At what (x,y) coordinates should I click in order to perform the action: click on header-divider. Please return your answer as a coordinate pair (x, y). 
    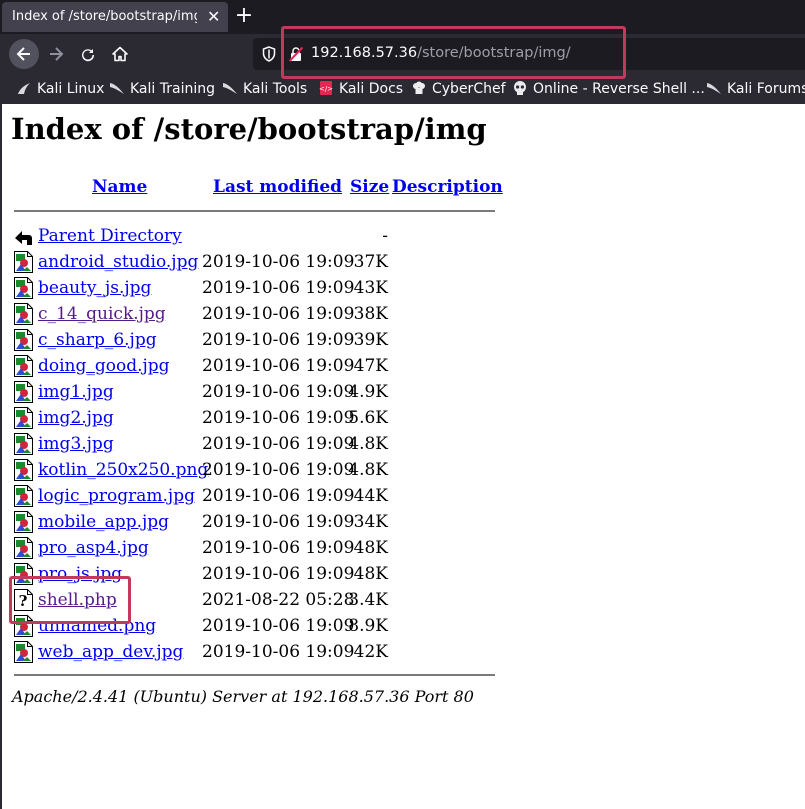
    Looking at the image, I should click on (254, 211).